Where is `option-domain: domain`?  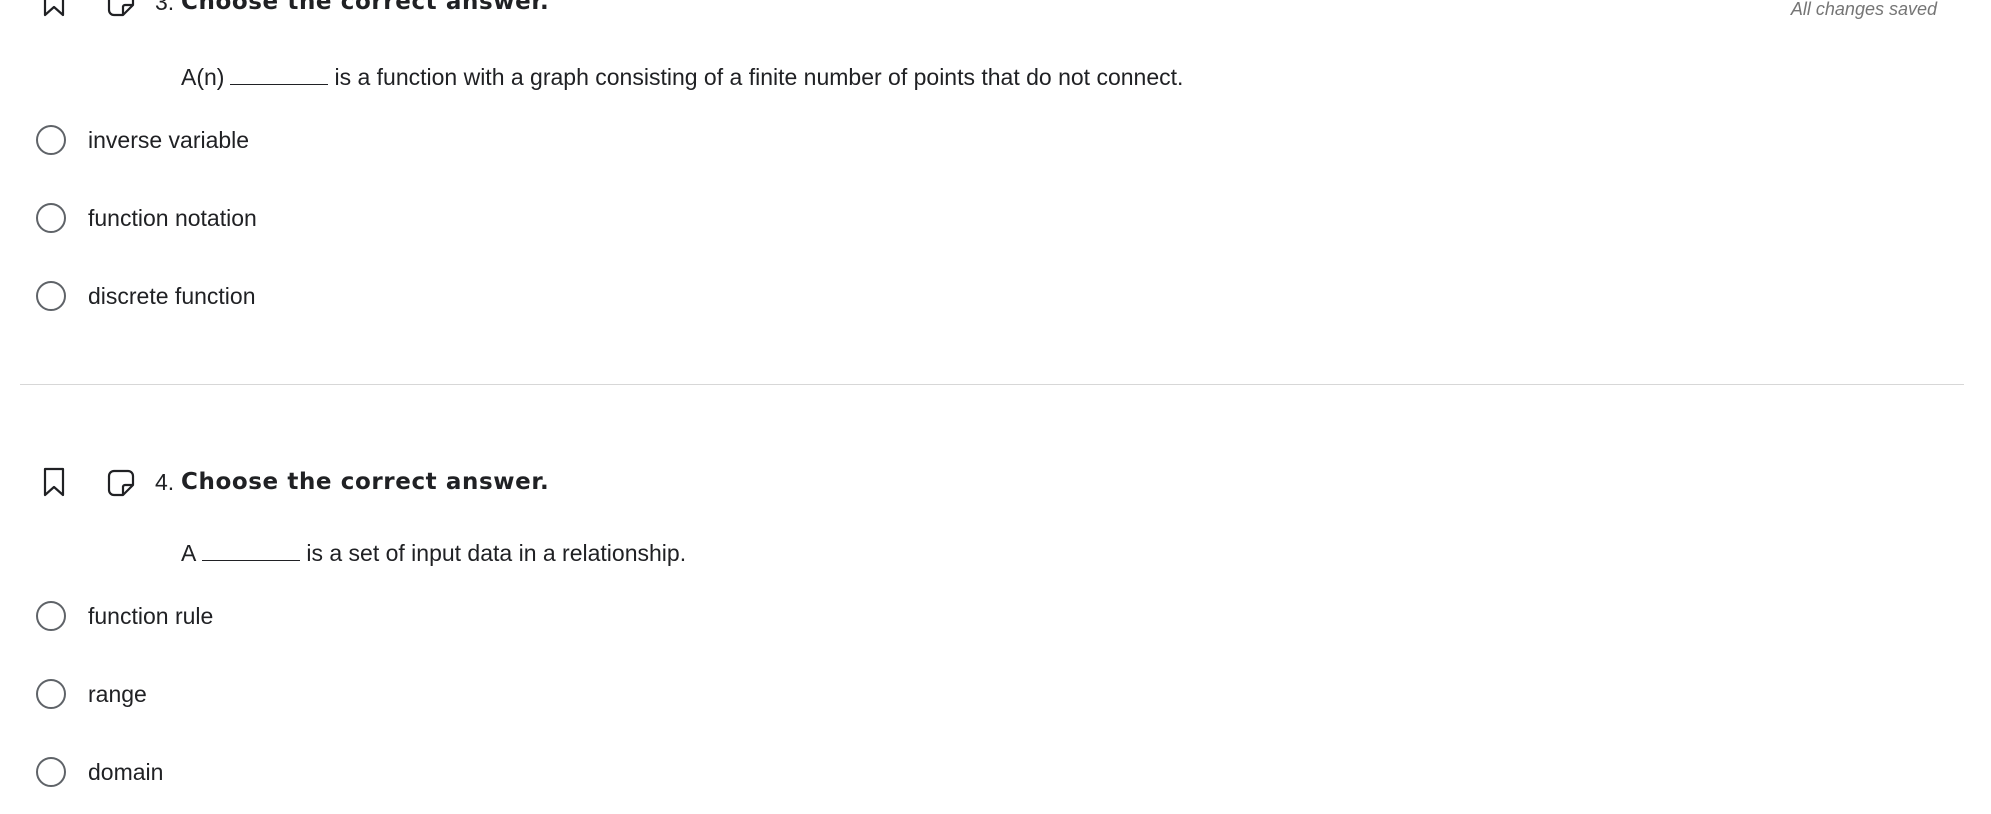
option-domain: domain is located at coordinates (99, 772).